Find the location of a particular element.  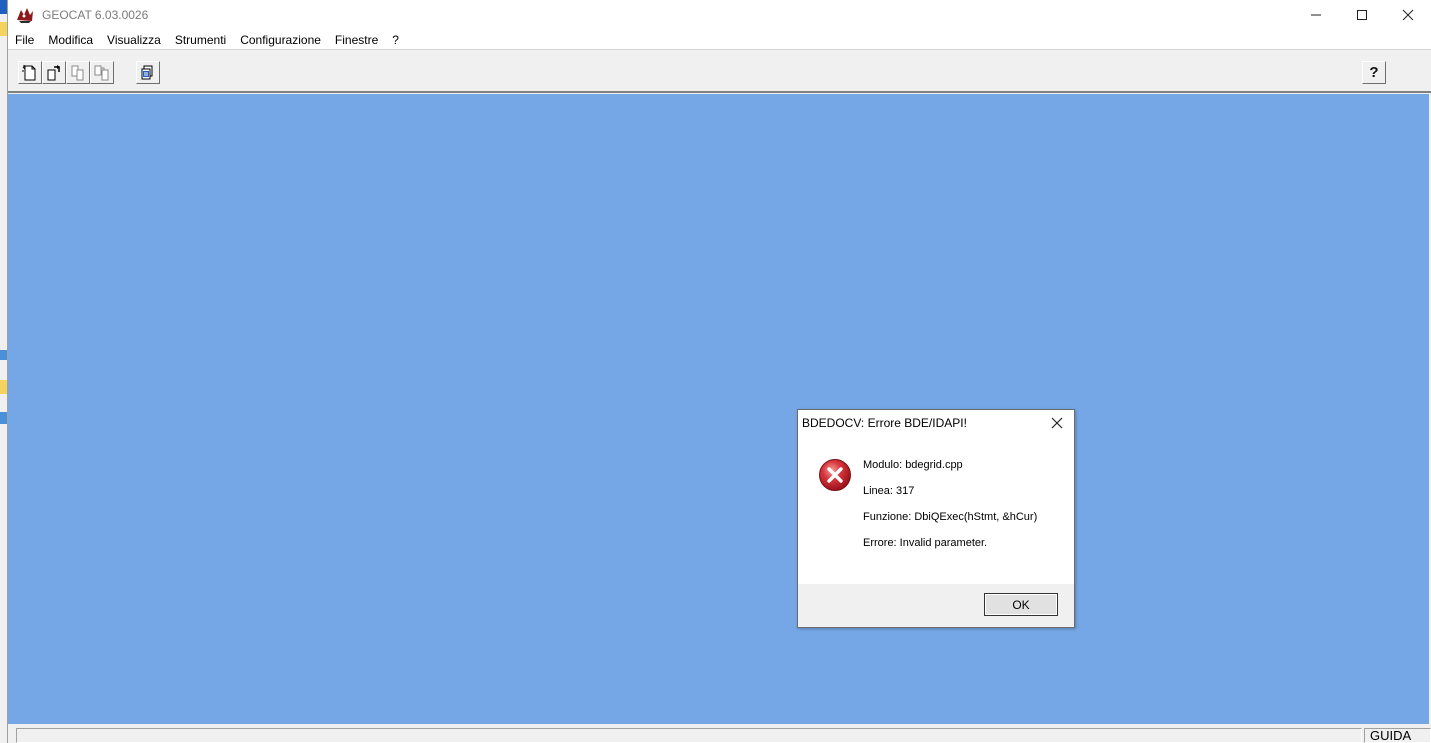

window-controls is located at coordinates (1362, 15).